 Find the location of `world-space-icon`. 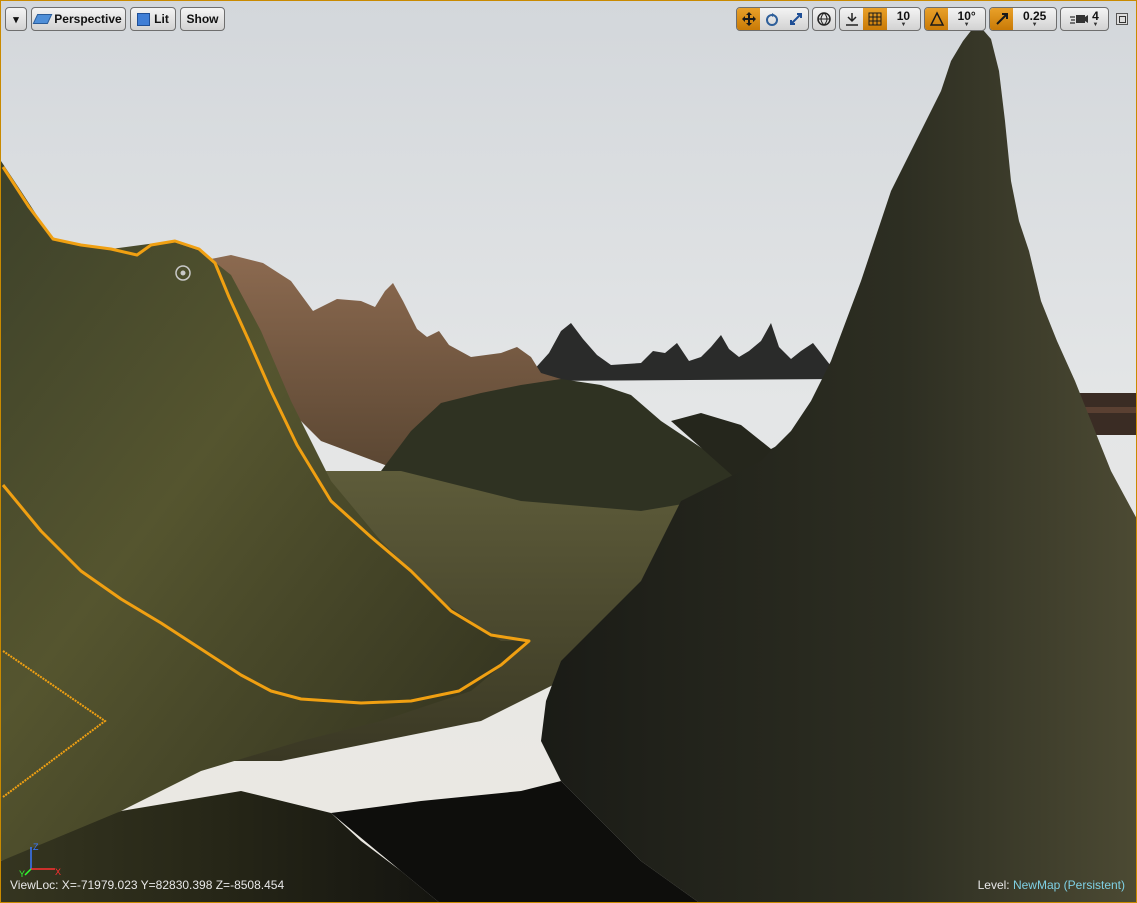

world-space-icon is located at coordinates (824, 19).